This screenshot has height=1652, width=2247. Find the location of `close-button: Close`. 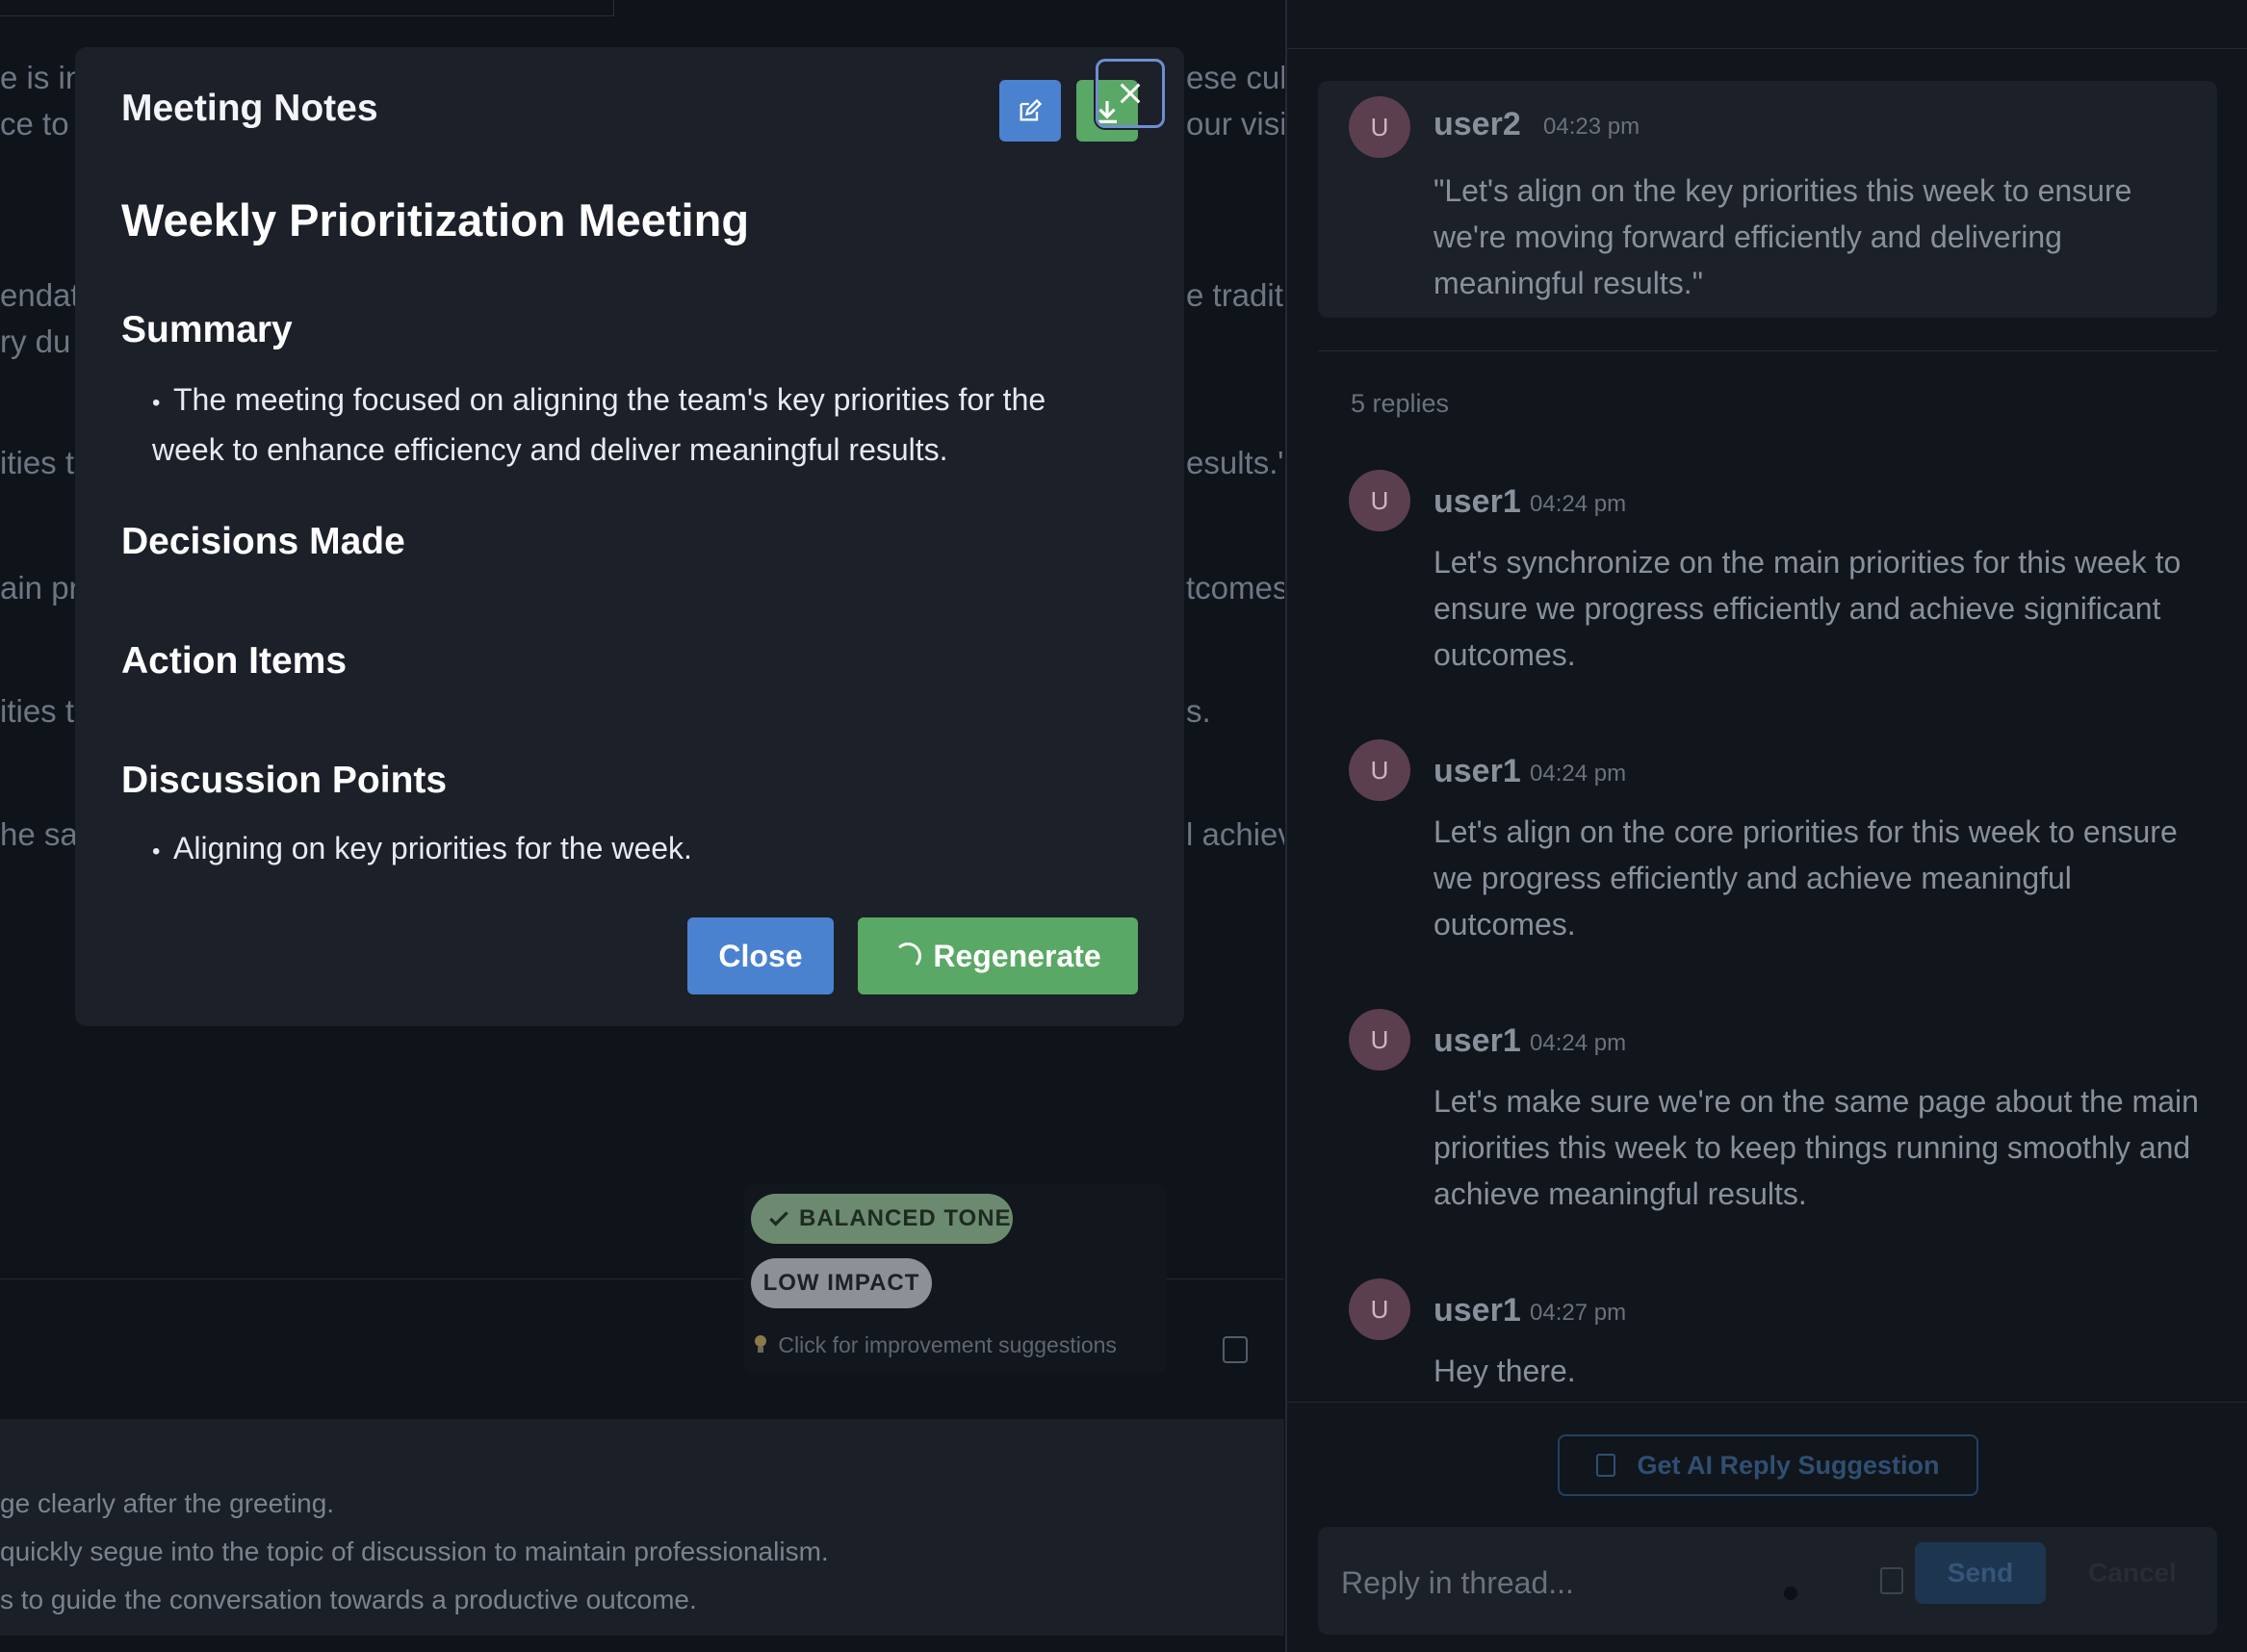

close-button: Close is located at coordinates (760, 955).